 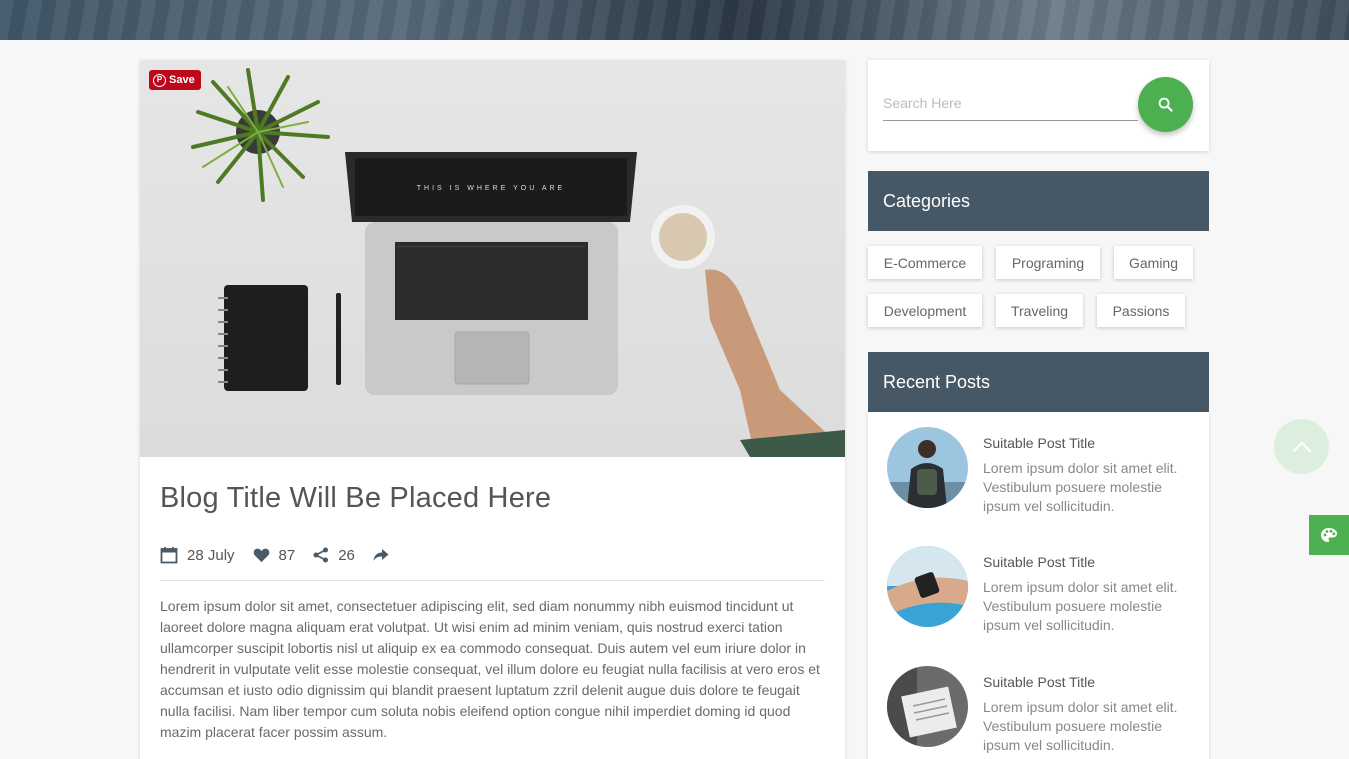 What do you see at coordinates (1038, 382) in the screenshot?
I see `recent-posts-header: Recent Posts` at bounding box center [1038, 382].